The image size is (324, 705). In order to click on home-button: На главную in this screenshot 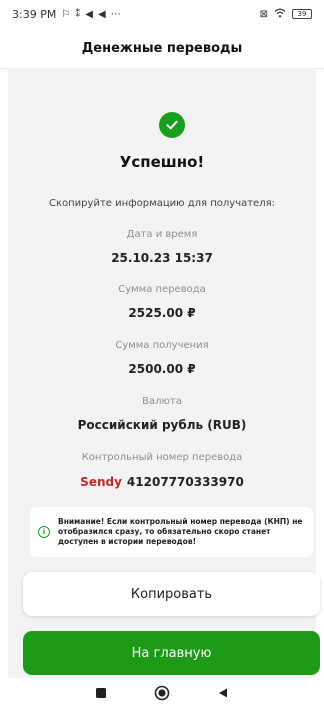, I will do `click(171, 653)`.